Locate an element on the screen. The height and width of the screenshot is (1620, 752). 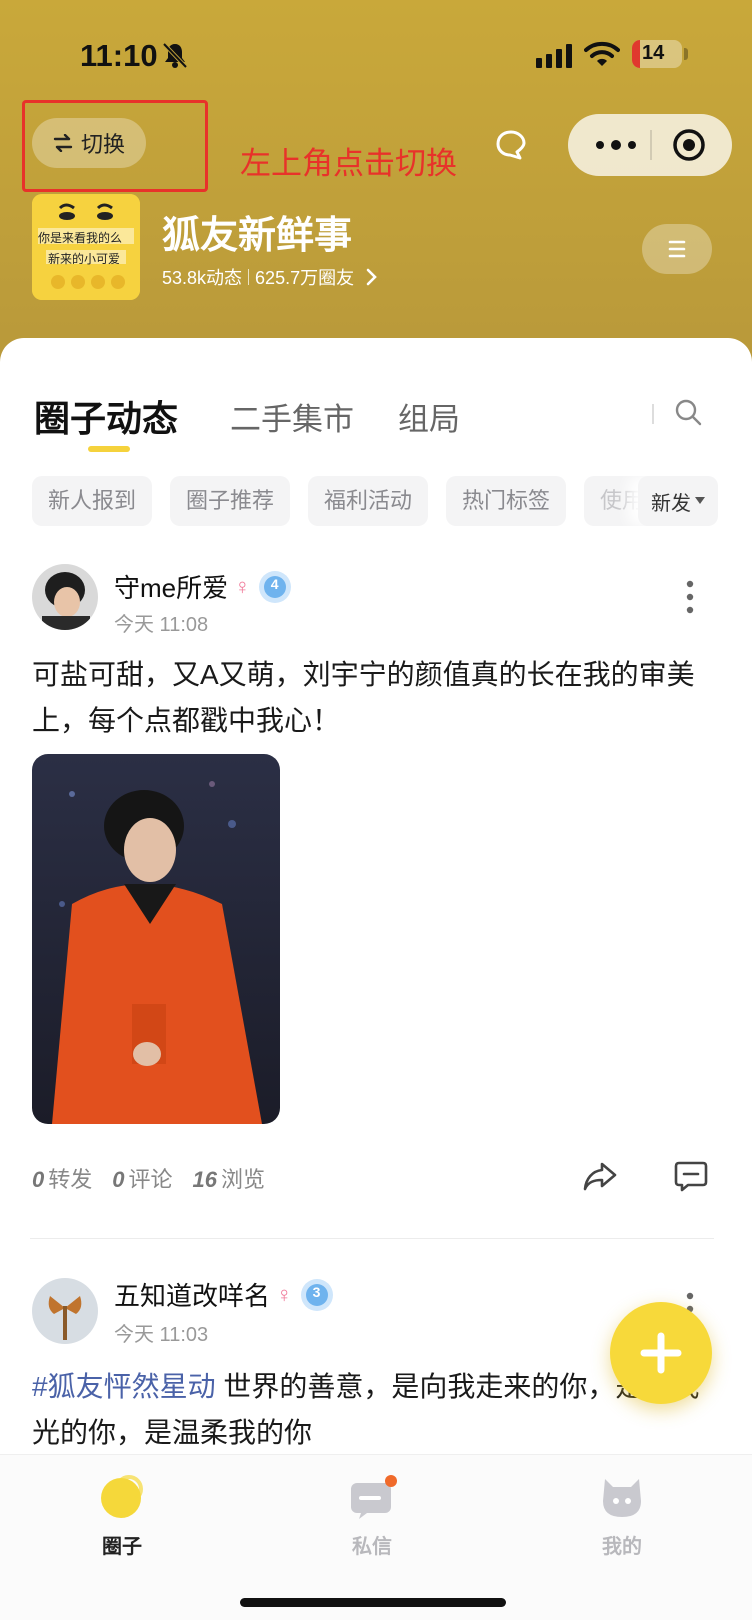
more-options-icon is located at coordinates (616, 145).